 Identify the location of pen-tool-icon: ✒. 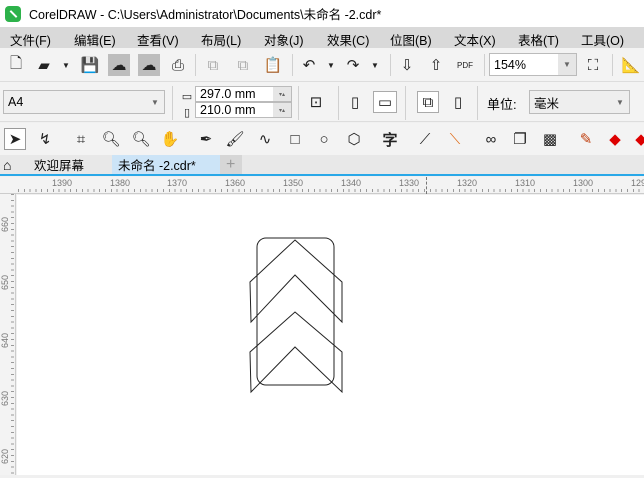
(206, 139).